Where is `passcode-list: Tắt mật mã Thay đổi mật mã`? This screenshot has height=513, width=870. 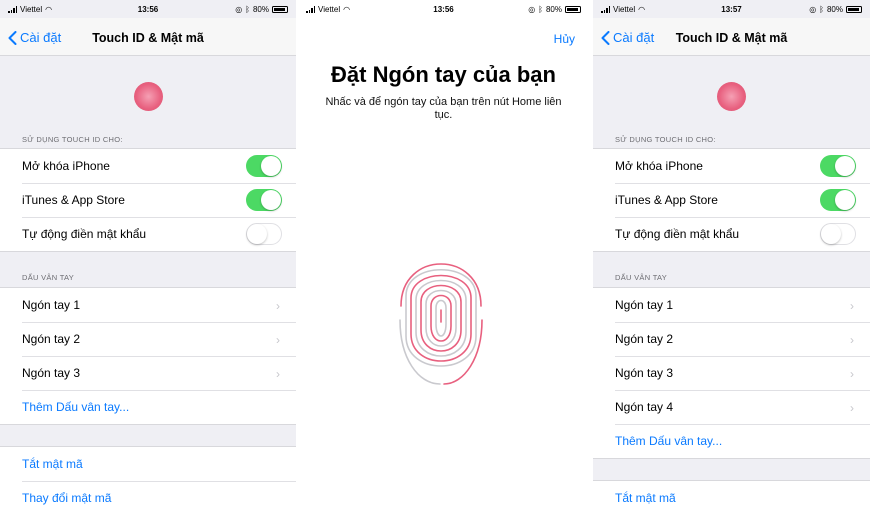
passcode-list: Tắt mật mã Thay đổi mật mã is located at coordinates (148, 479).